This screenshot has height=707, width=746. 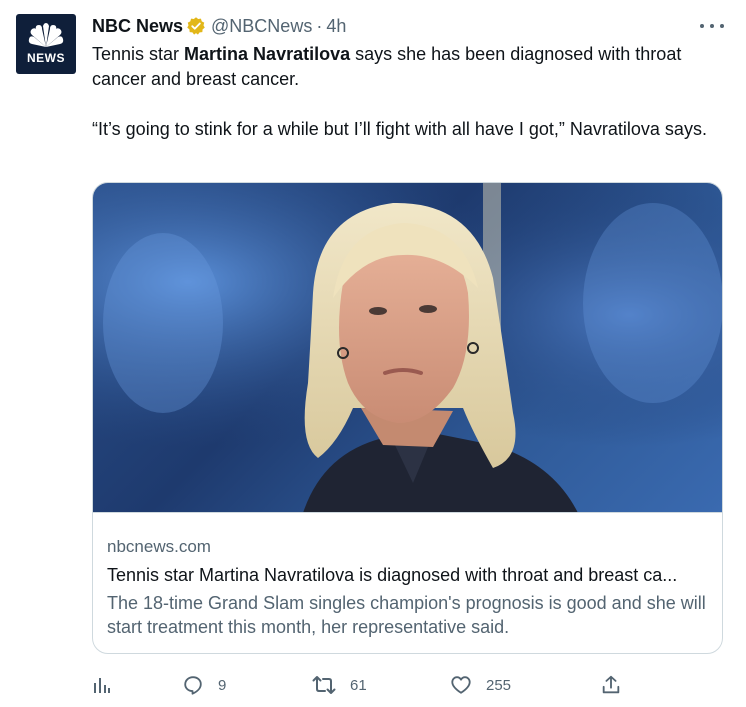 What do you see at coordinates (204, 685) in the screenshot?
I see `reply-button: 9` at bounding box center [204, 685].